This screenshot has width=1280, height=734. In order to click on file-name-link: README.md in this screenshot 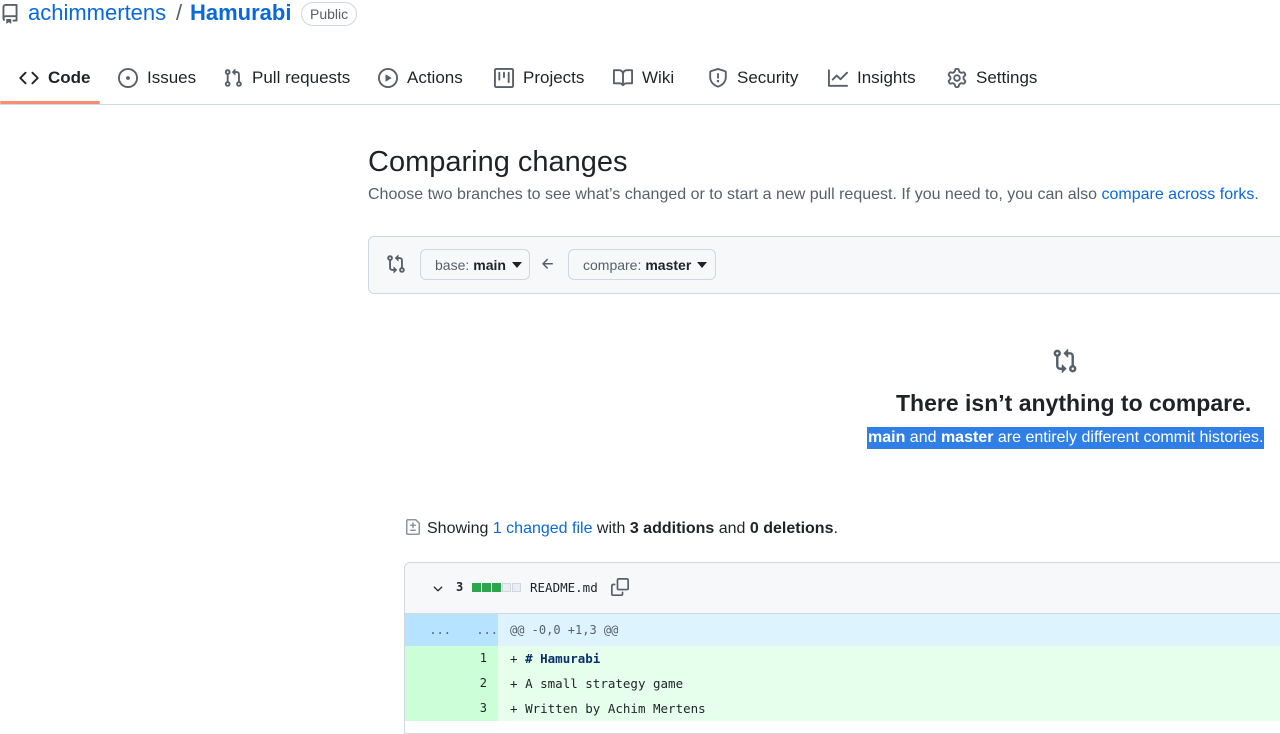, I will do `click(564, 587)`.